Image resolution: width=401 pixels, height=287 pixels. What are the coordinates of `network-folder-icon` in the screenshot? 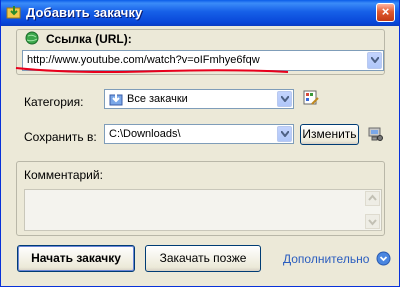 It's located at (375, 134).